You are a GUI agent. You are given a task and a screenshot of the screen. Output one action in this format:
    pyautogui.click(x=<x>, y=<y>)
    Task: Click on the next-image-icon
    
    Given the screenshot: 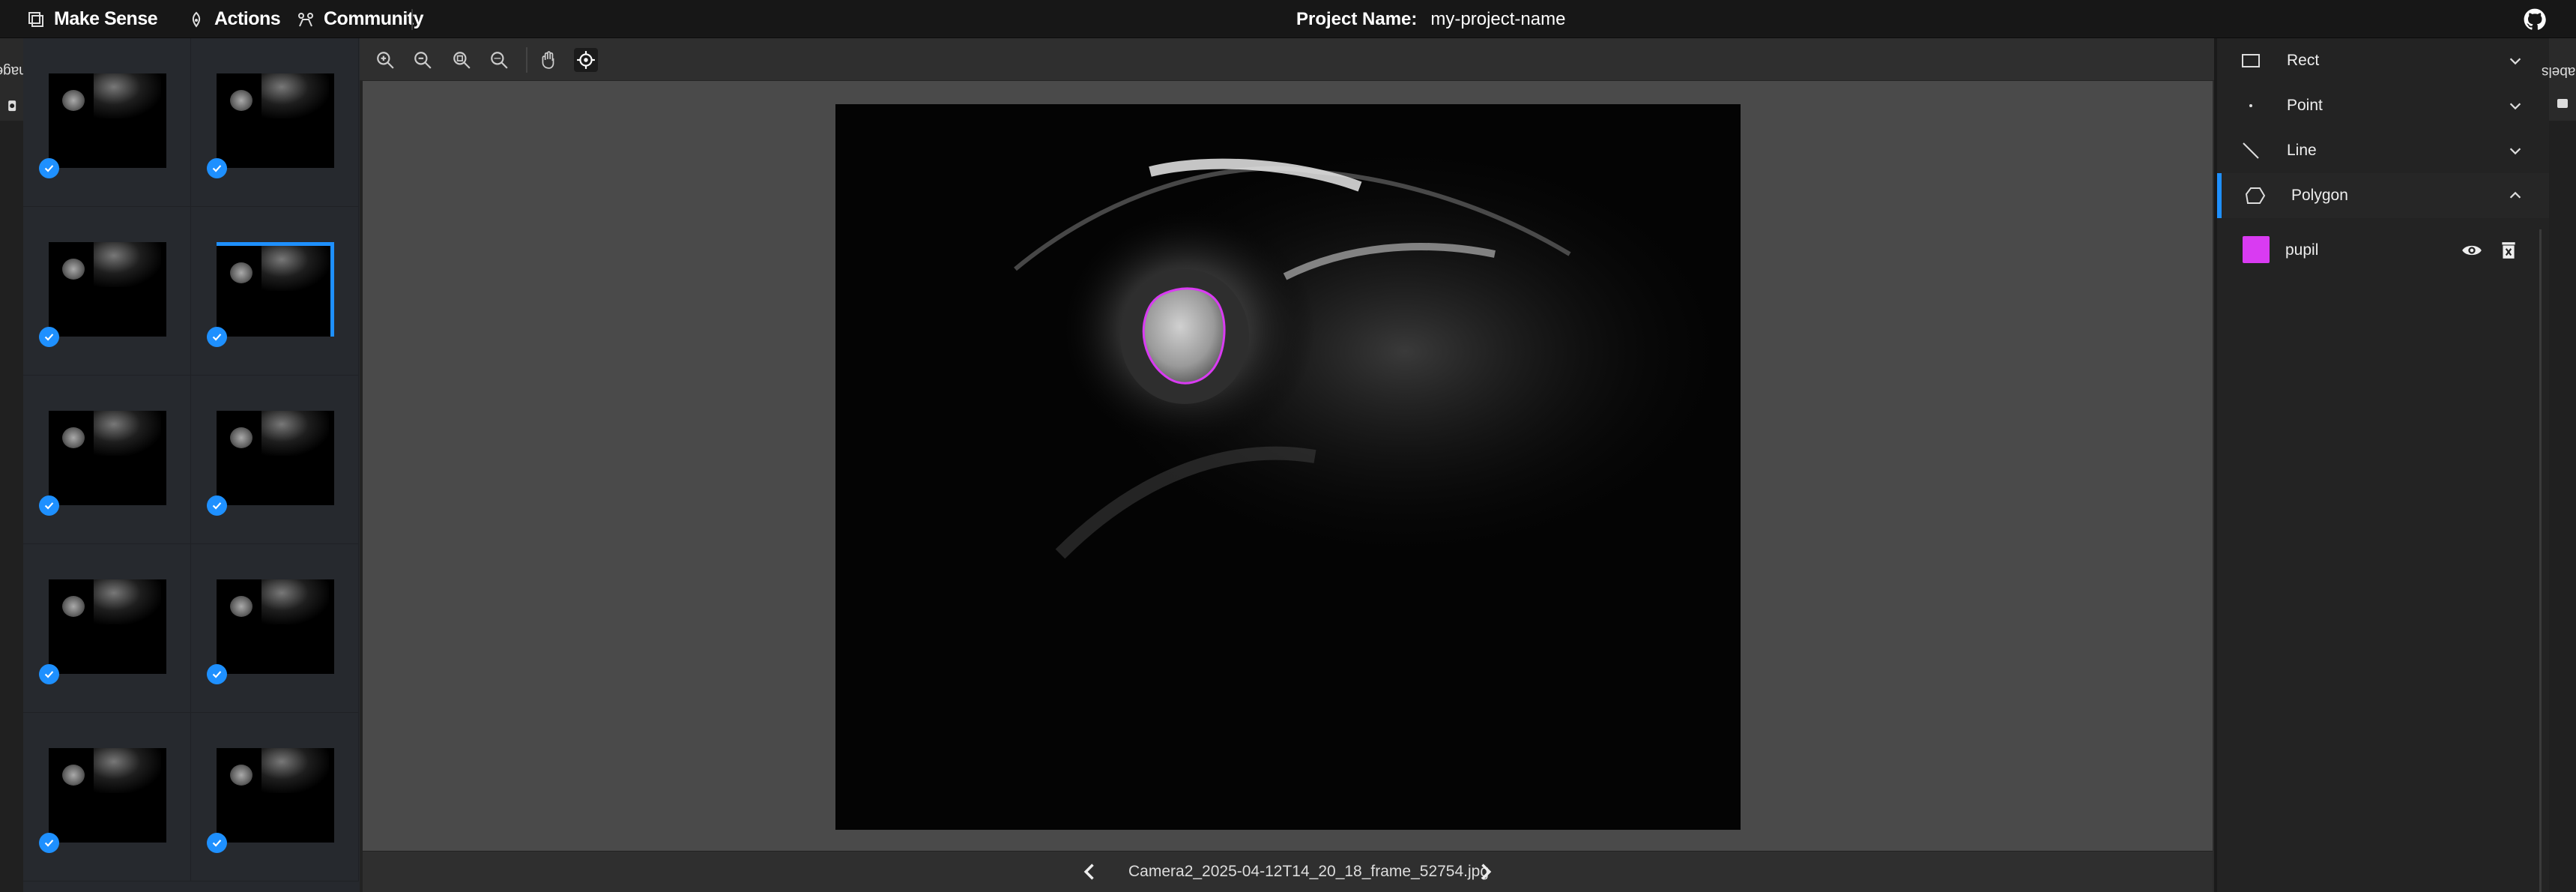 What is the action you would take?
    pyautogui.click(x=1485, y=871)
    